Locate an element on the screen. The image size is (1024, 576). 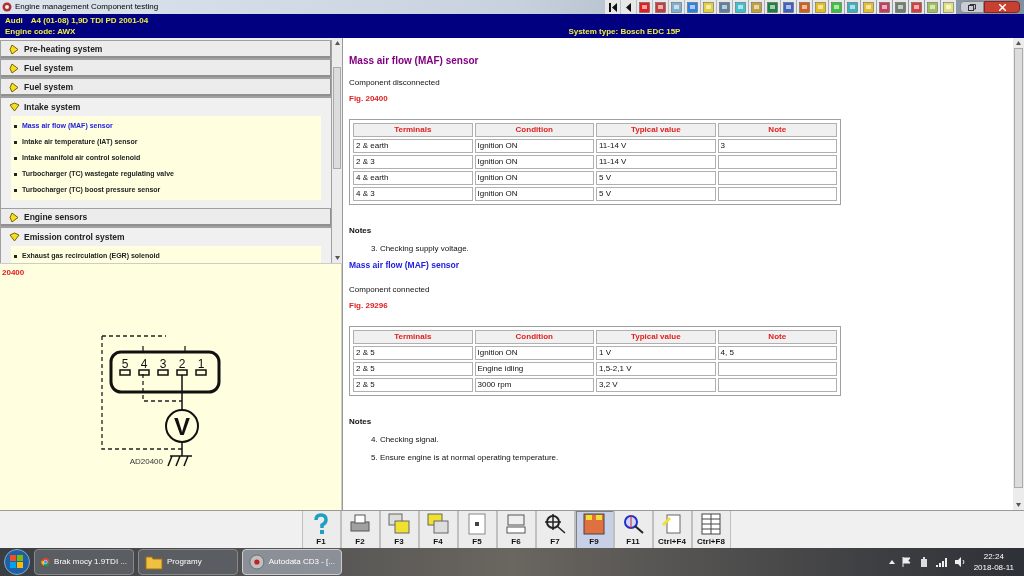
table-cell: 2 & earth is located at coordinates (413, 146).